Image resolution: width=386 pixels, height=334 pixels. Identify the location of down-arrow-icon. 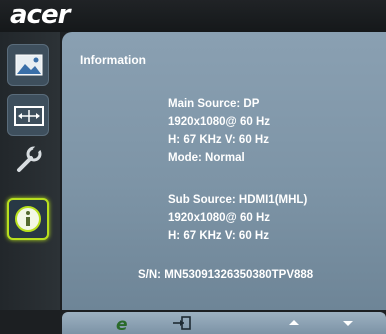
(348, 323).